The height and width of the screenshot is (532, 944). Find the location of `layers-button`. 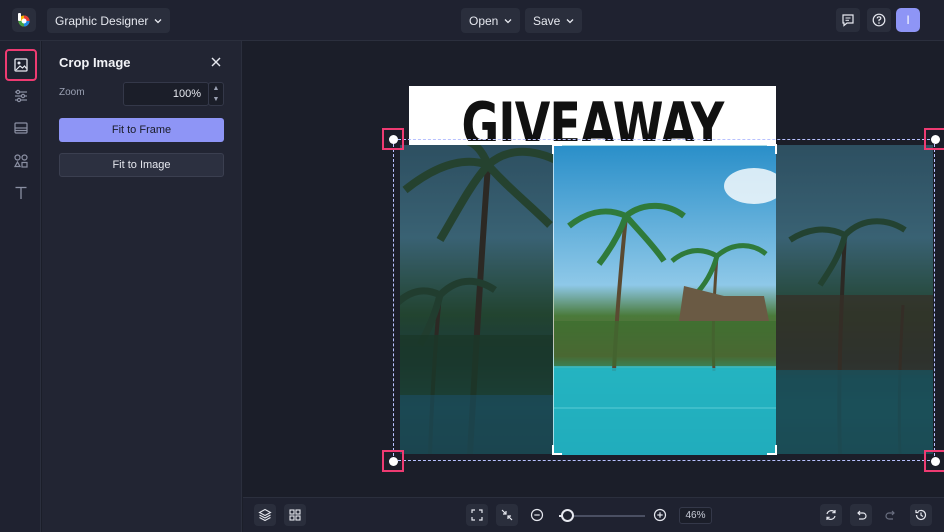

layers-button is located at coordinates (265, 515).